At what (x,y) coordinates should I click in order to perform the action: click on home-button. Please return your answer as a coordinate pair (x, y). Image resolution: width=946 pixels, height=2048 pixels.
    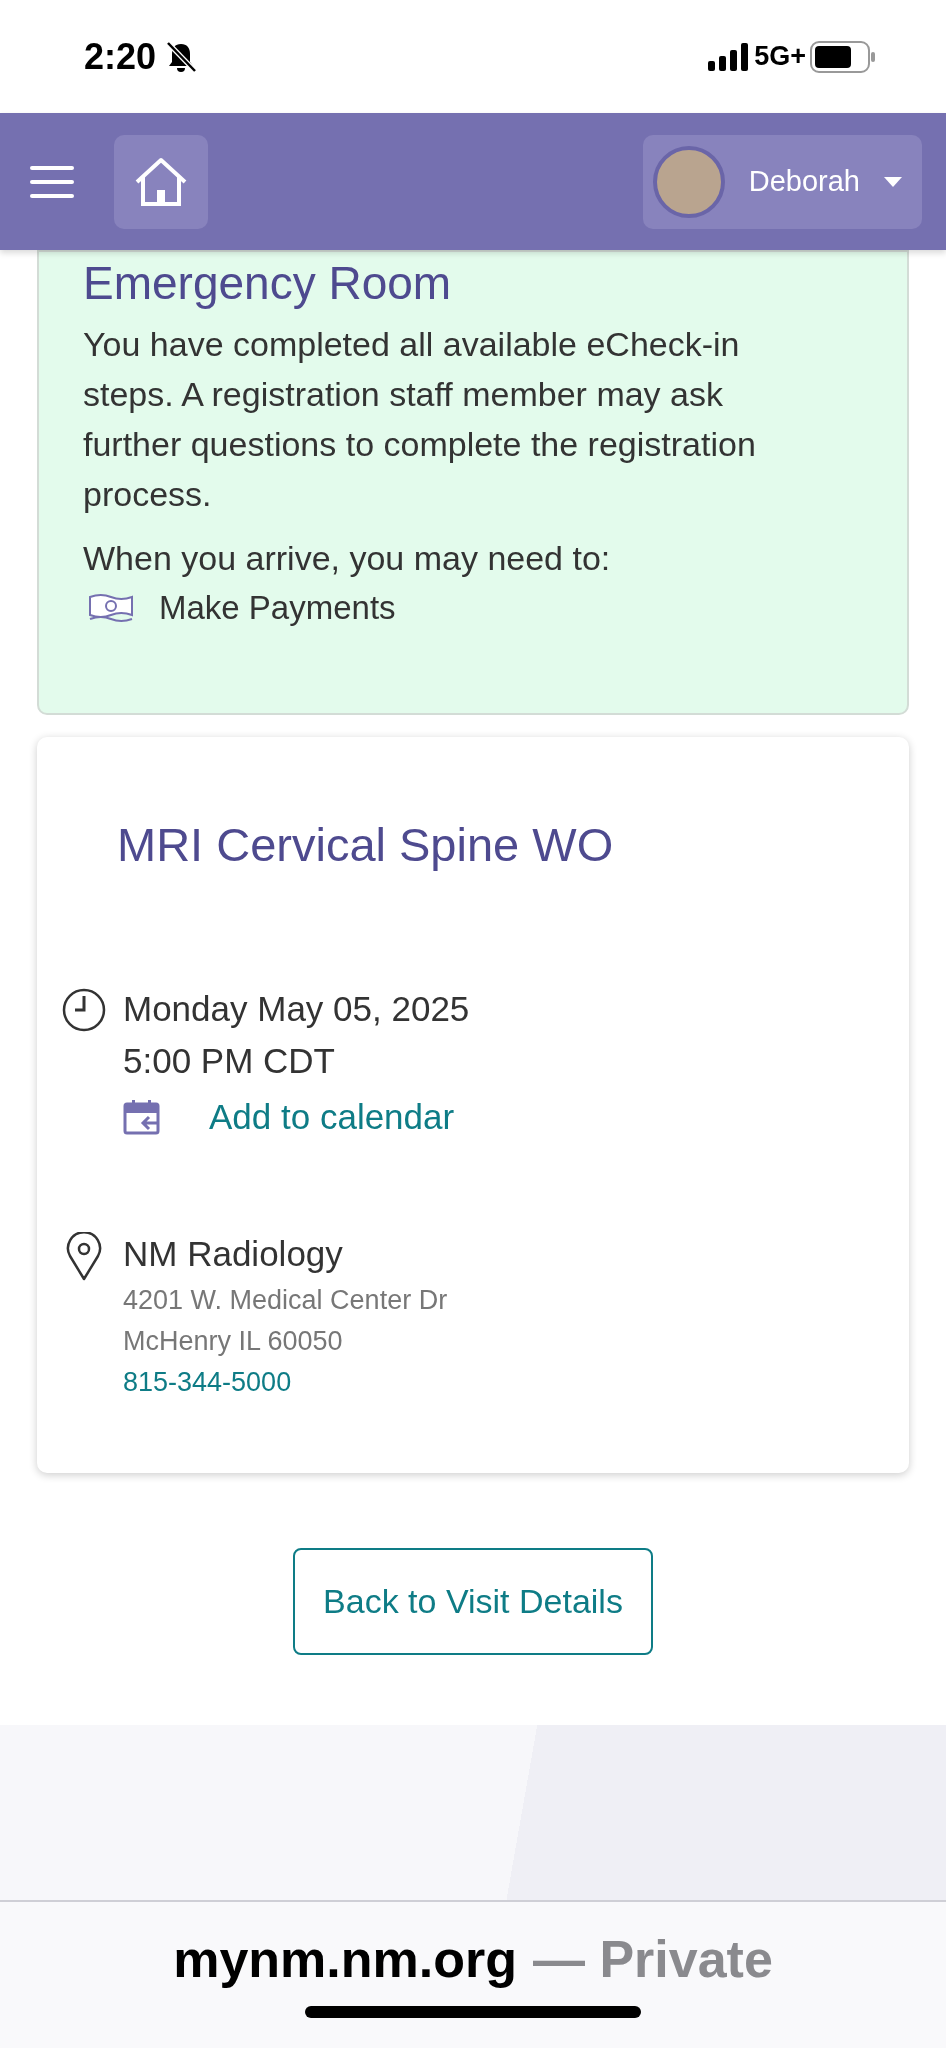
    Looking at the image, I should click on (161, 181).